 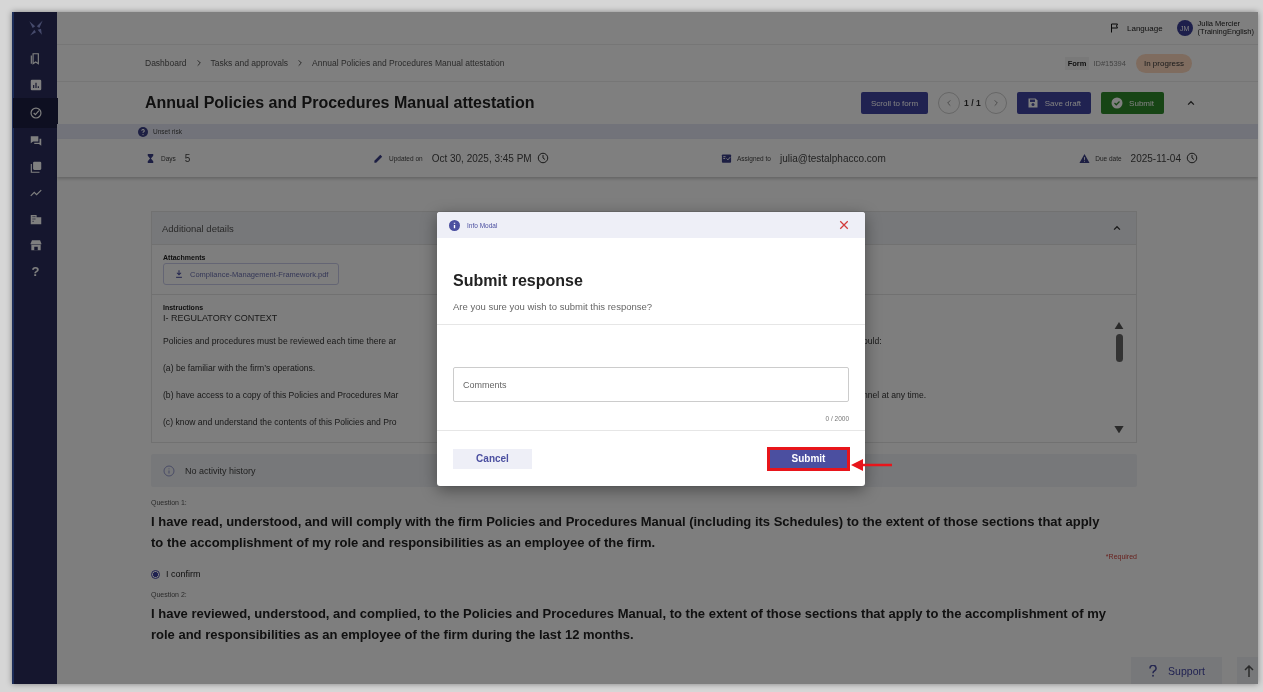 I want to click on close-icon, so click(x=844, y=225).